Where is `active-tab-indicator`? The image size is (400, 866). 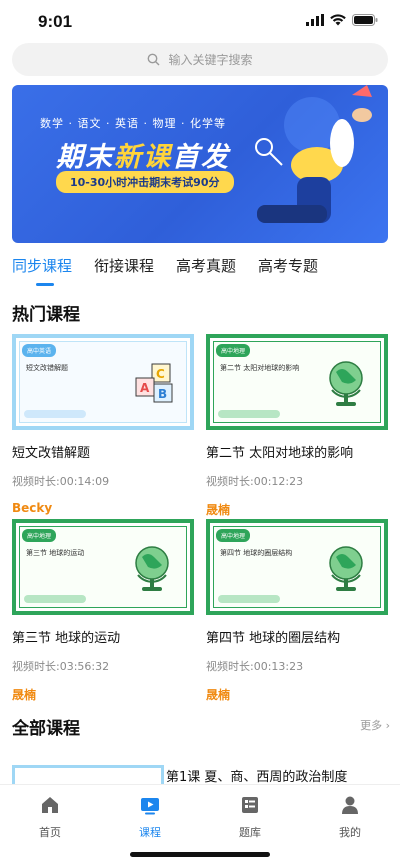
active-tab-indicator is located at coordinates (45, 284).